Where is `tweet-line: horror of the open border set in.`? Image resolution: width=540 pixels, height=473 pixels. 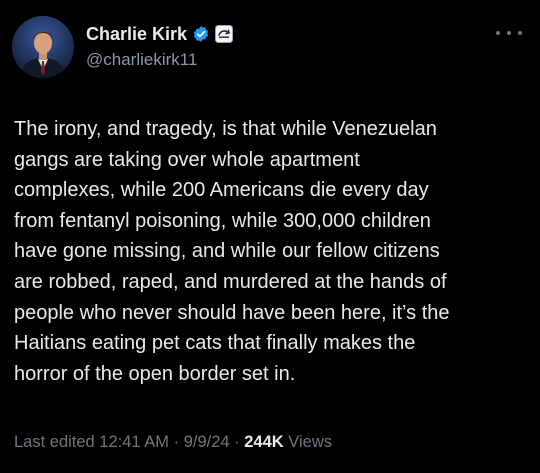 tweet-line: horror of the open border set in. is located at coordinates (155, 373).